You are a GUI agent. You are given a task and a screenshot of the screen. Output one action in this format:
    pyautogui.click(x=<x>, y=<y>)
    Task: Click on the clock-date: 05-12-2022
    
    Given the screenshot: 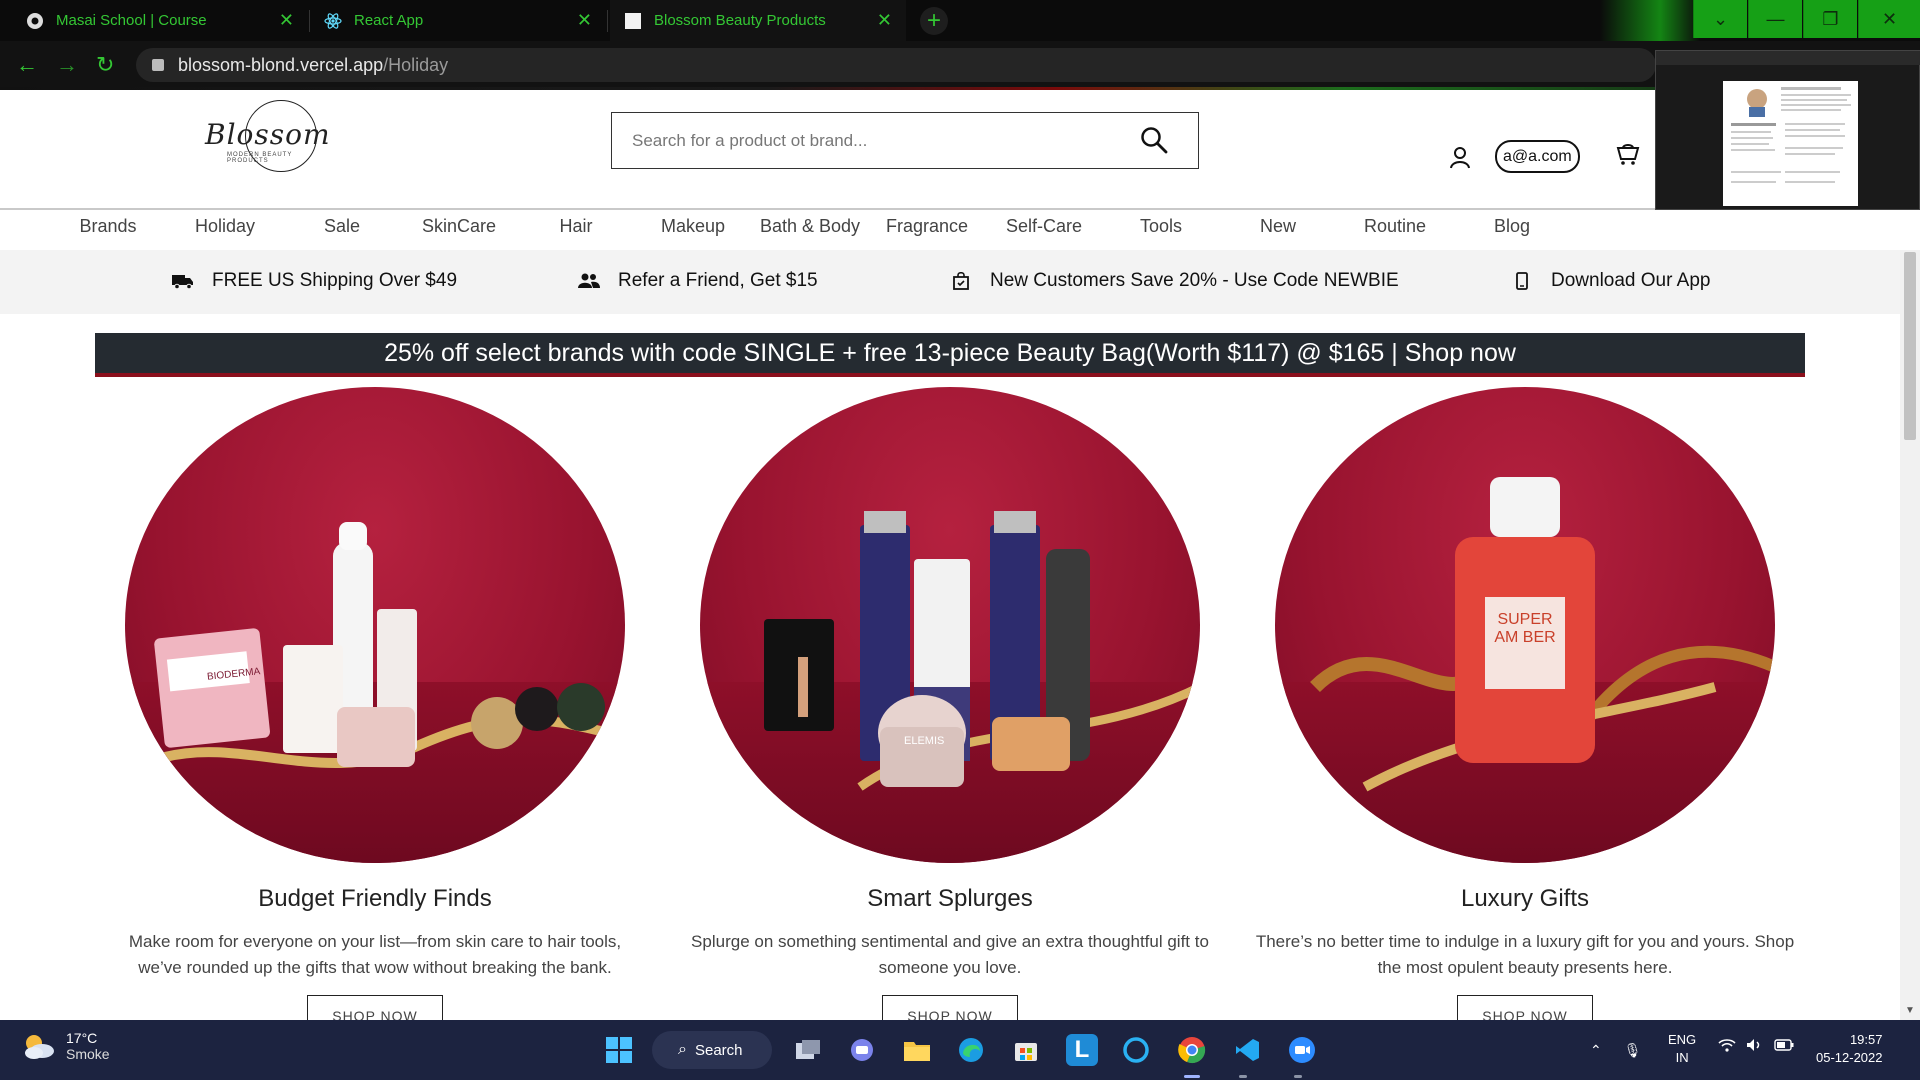 What is the action you would take?
    pyautogui.click(x=1849, y=1057)
    